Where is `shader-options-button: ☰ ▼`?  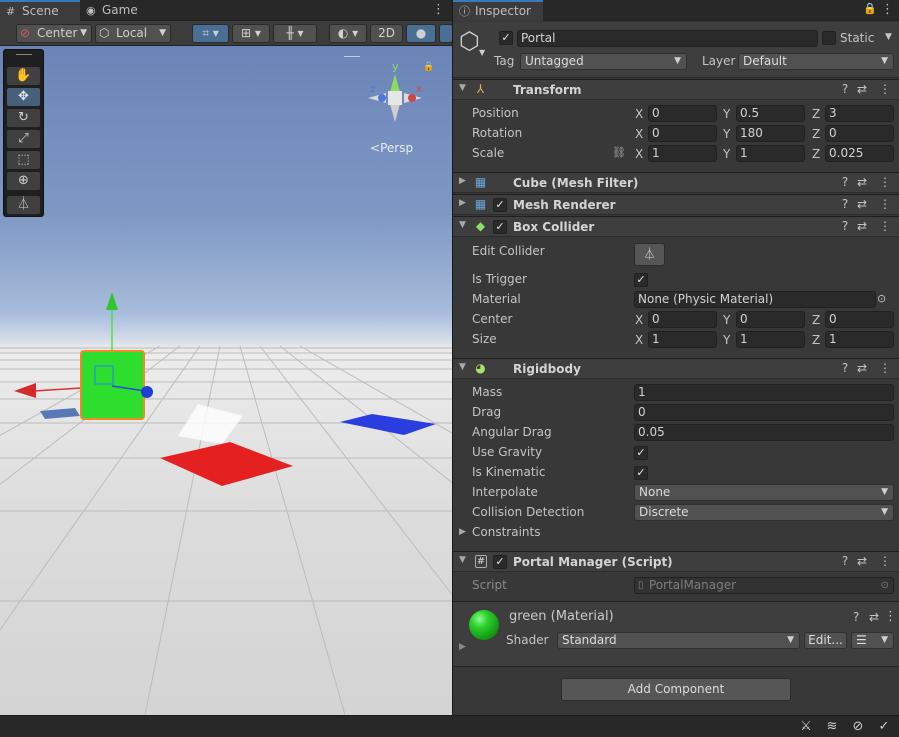 shader-options-button: ☰ ▼ is located at coordinates (872, 640).